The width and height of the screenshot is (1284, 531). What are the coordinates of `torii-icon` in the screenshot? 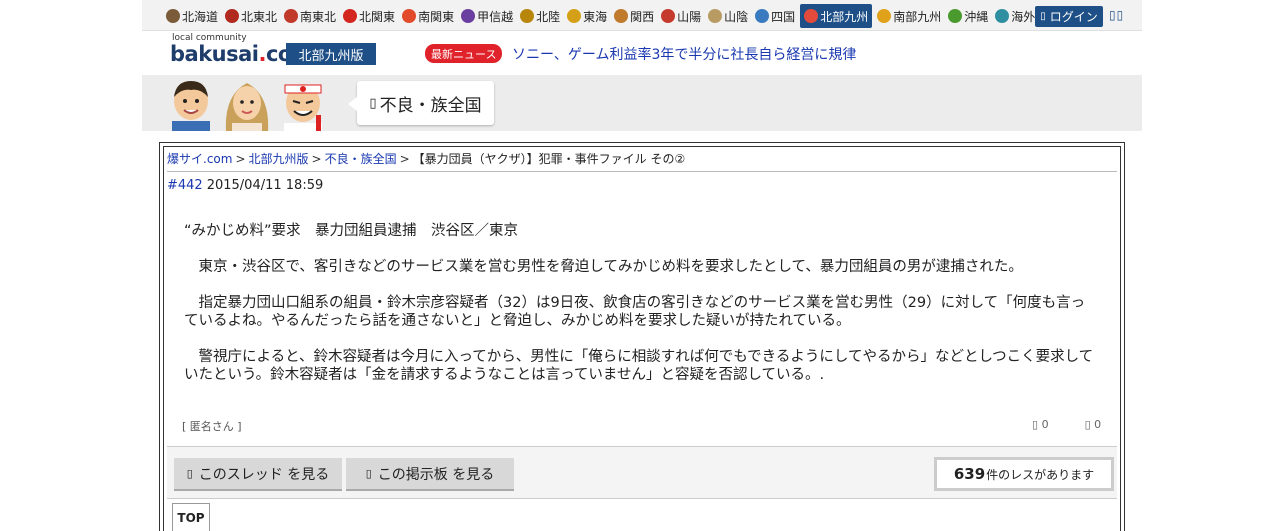 It's located at (527, 16).